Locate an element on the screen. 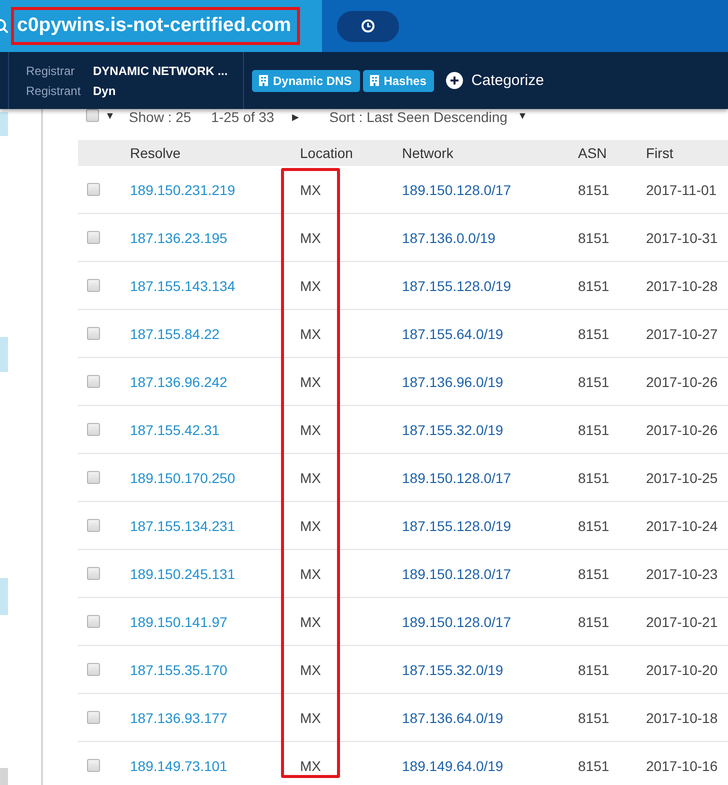 This screenshot has width=728, height=785. table-cell-text: 2017-10-18 is located at coordinates (682, 718).